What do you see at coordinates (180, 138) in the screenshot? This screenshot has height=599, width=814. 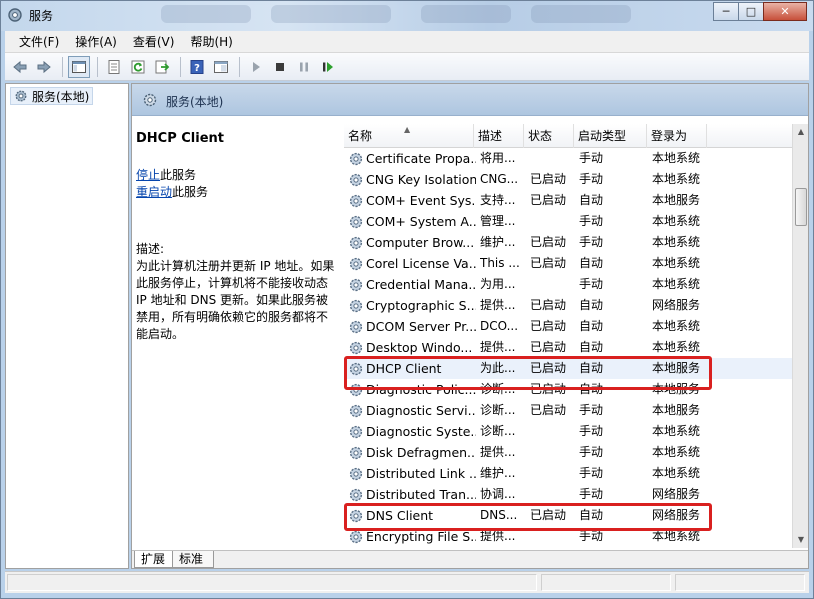 I see `selected-service-name: DHCP Client` at bounding box center [180, 138].